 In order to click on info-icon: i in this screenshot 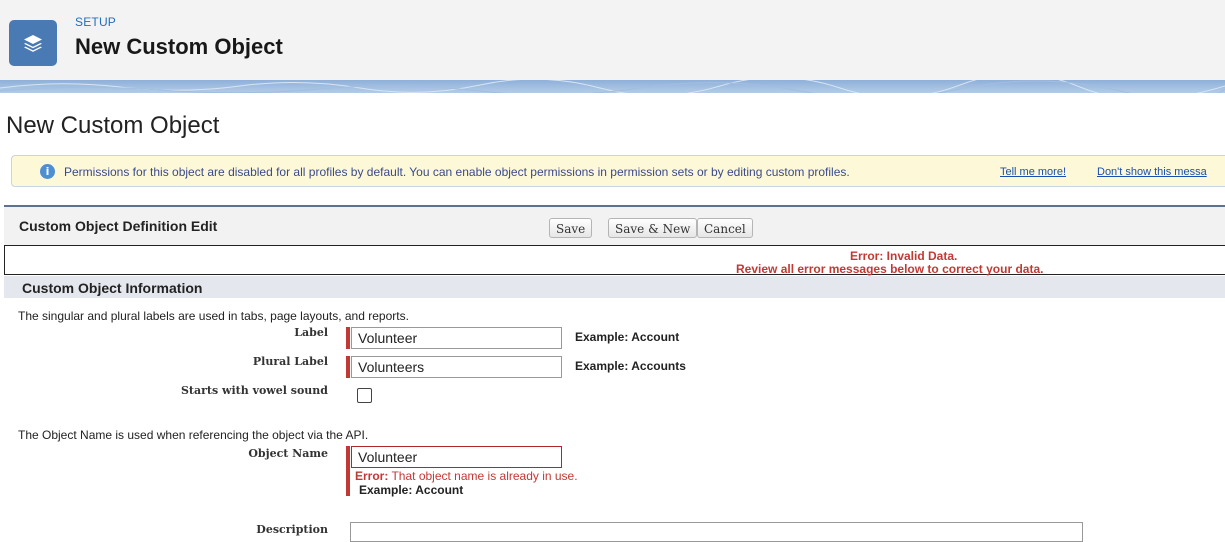, I will do `click(47, 171)`.